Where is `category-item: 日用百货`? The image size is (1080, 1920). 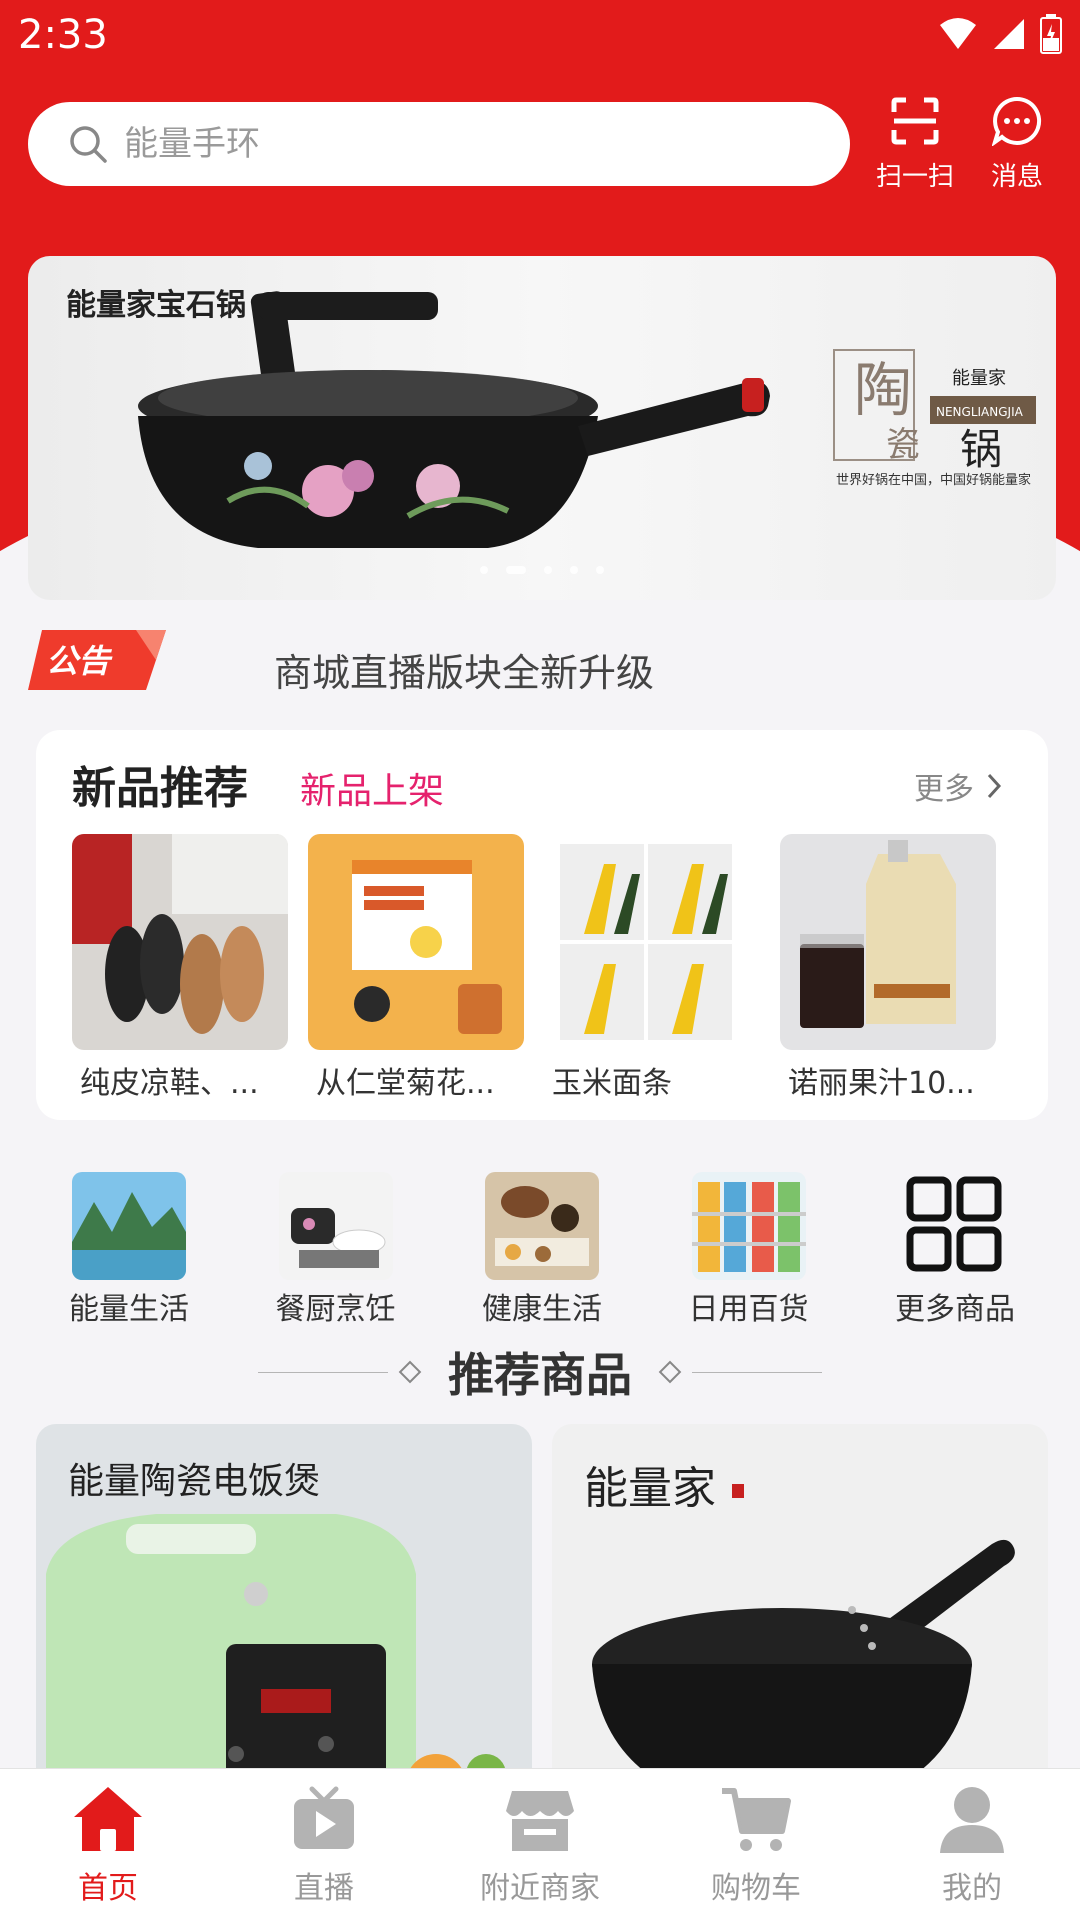
category-item: 日用百货 is located at coordinates (749, 1250).